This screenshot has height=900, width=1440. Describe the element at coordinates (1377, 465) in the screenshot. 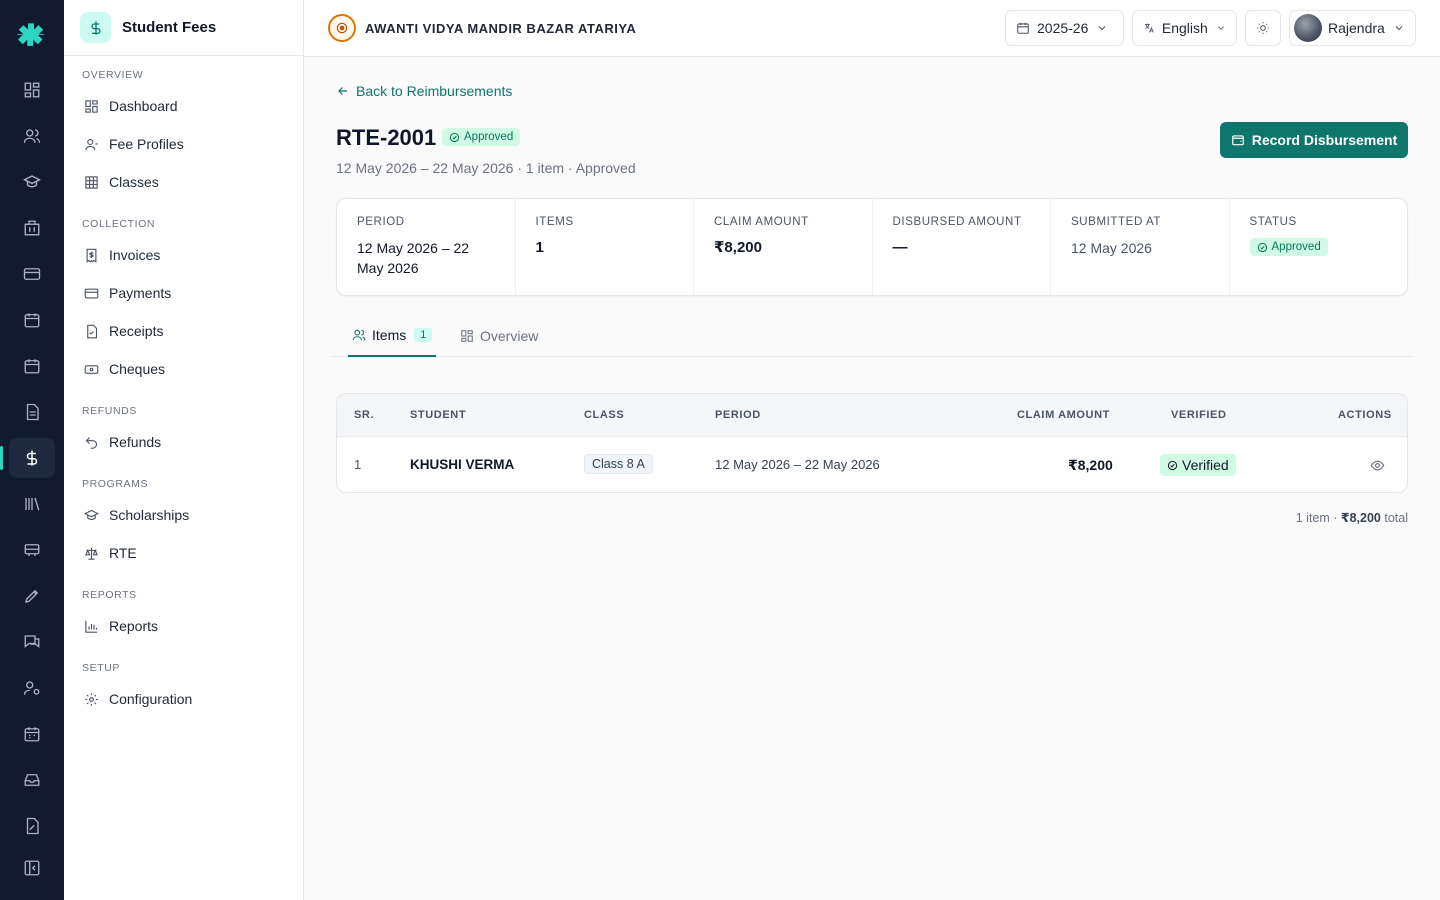

I see `eye-icon` at that location.